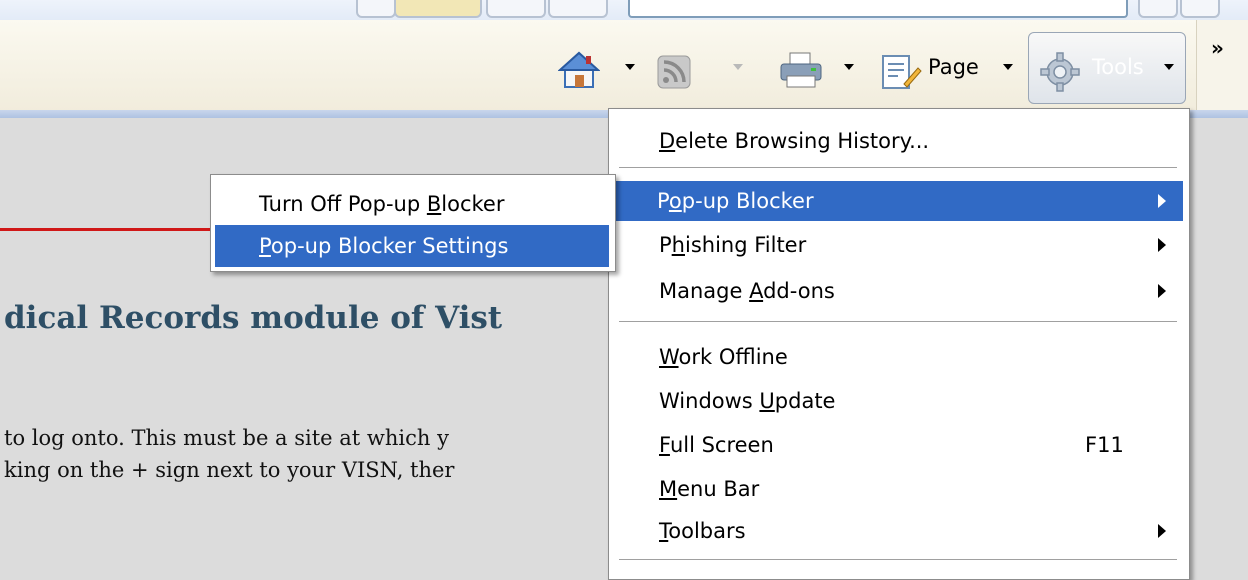  What do you see at coordinates (898, 531) in the screenshot?
I see `menu-item-toolbars: Toolbars` at bounding box center [898, 531].